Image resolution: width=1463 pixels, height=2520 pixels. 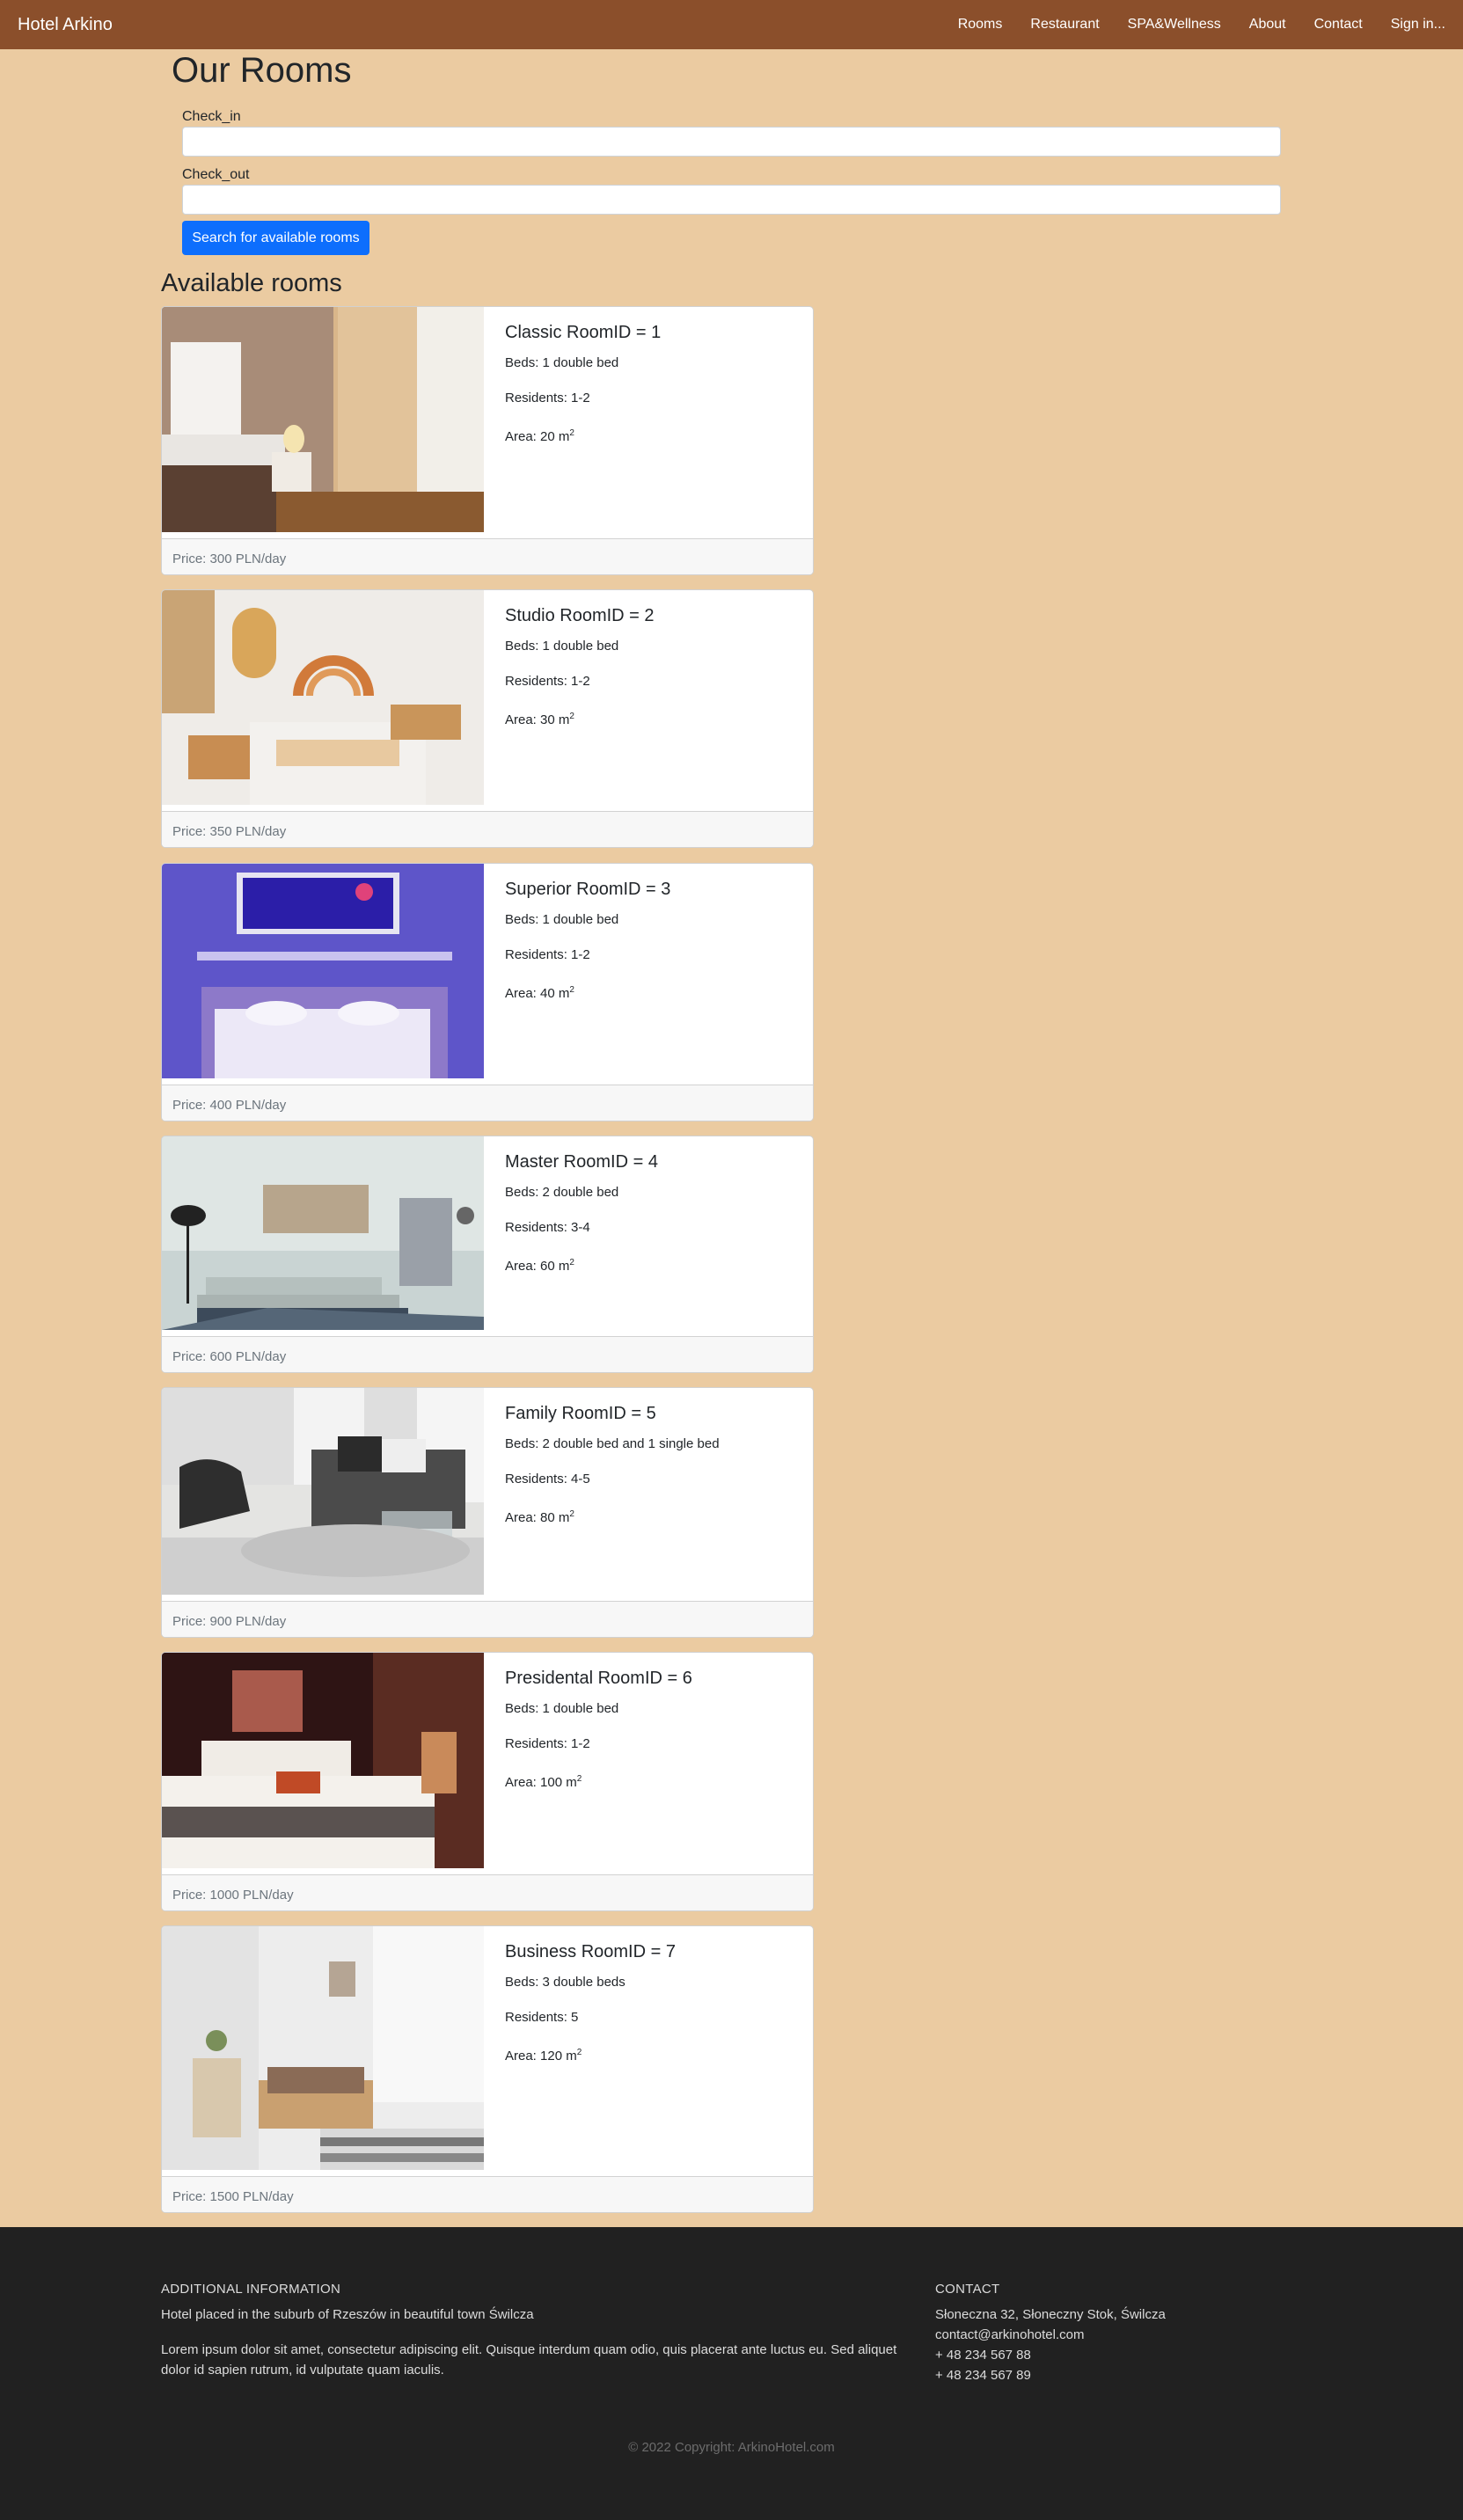 I want to click on room-title: Business RoomID = 7, so click(x=590, y=1951).